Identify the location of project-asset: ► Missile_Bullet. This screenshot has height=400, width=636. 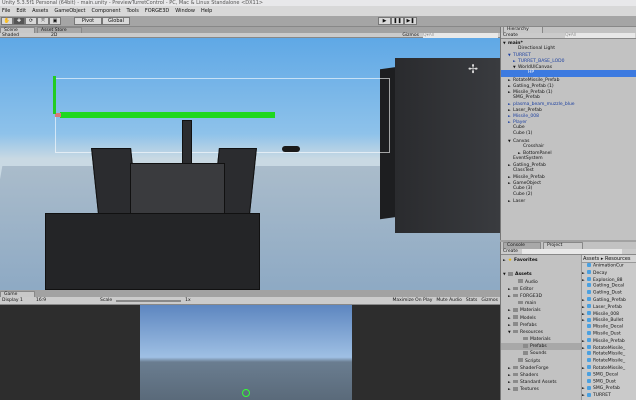
(609, 320).